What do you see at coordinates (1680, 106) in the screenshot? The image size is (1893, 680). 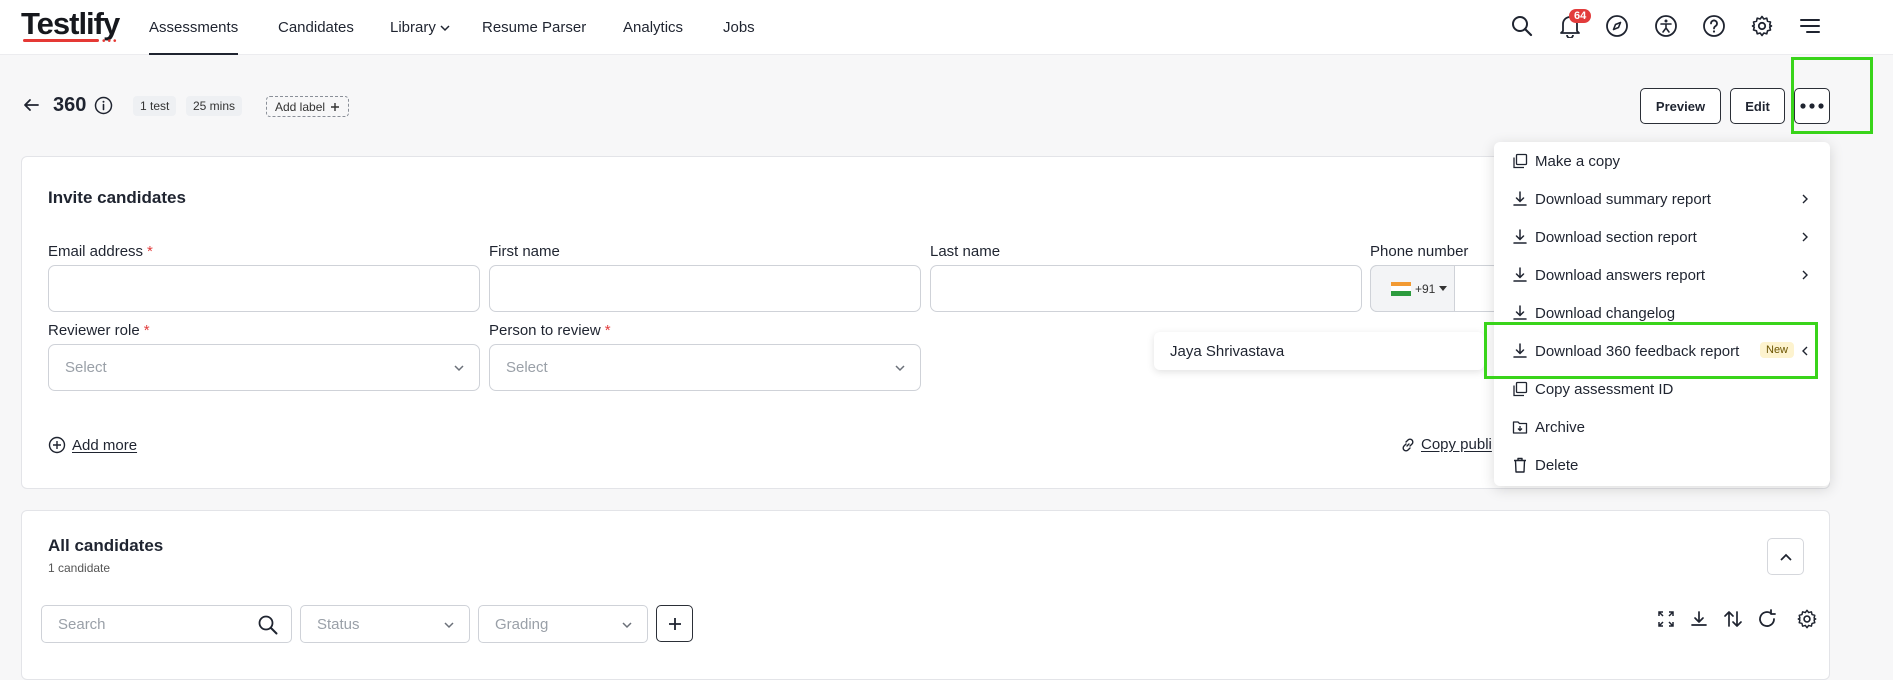 I see `preview-button: Preview` at bounding box center [1680, 106].